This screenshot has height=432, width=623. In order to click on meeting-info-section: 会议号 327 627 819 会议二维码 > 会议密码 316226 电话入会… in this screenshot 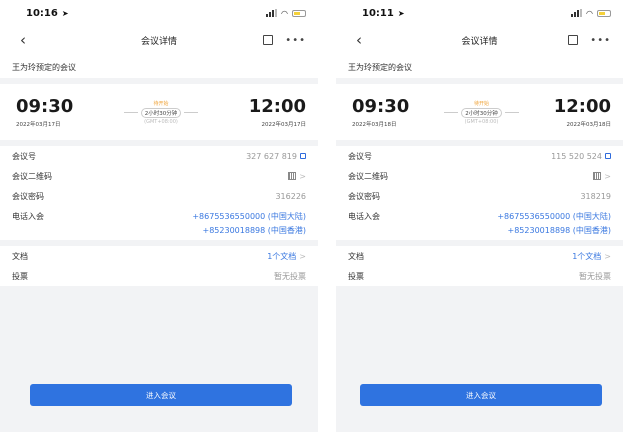, I will do `click(159, 193)`.